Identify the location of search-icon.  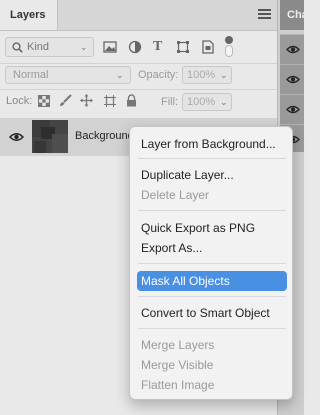
(17, 47).